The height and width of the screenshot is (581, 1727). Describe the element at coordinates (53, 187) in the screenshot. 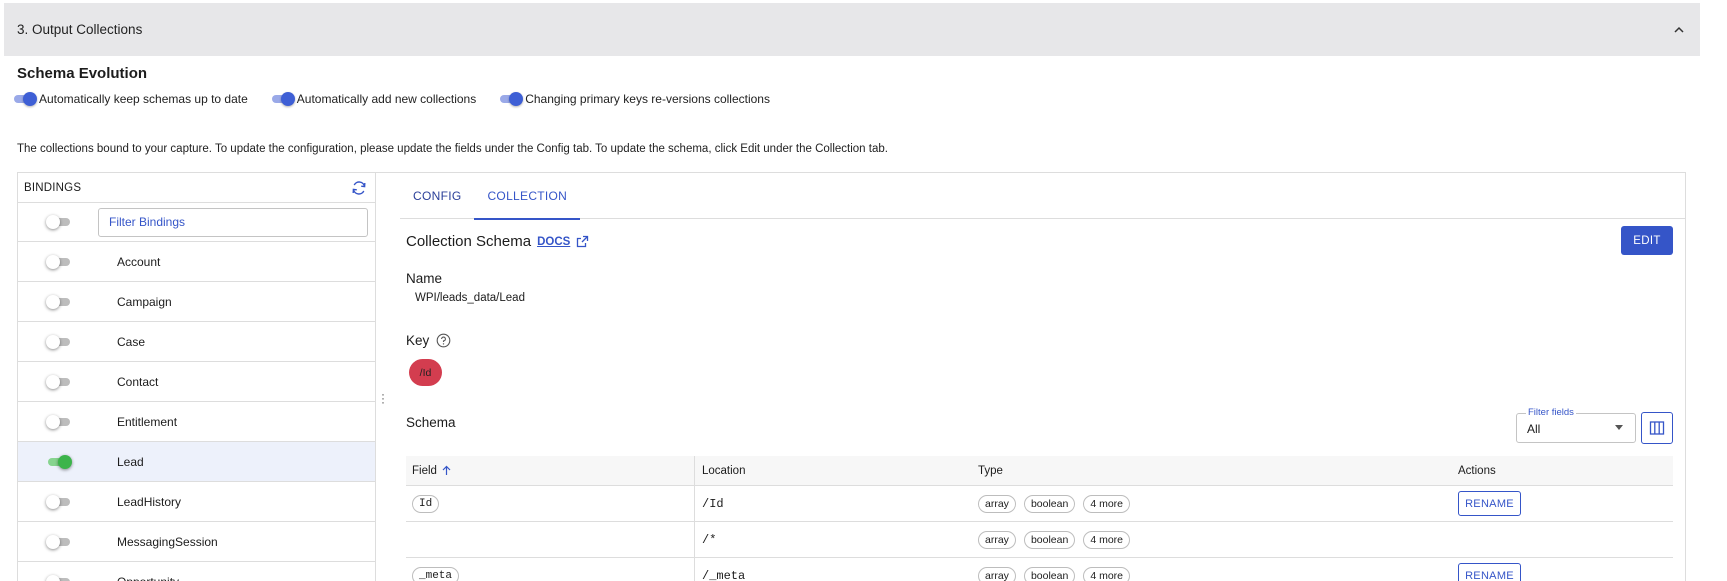

I see `bindings-header-label: BINDINGS` at that location.